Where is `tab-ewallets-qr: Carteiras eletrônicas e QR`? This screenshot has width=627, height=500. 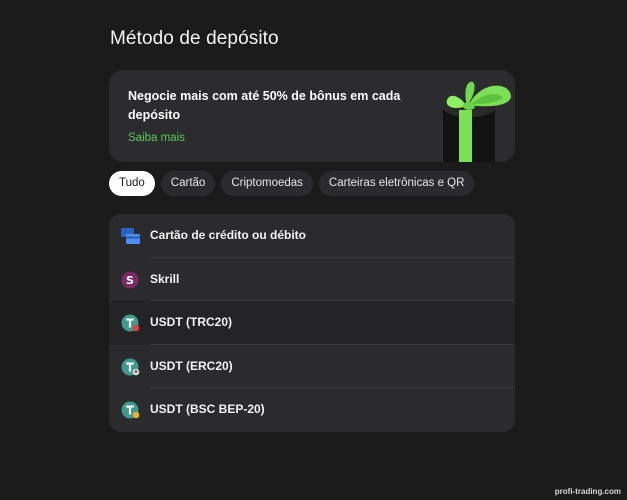 tab-ewallets-qr: Carteiras eletrônicas e QR is located at coordinates (396, 183).